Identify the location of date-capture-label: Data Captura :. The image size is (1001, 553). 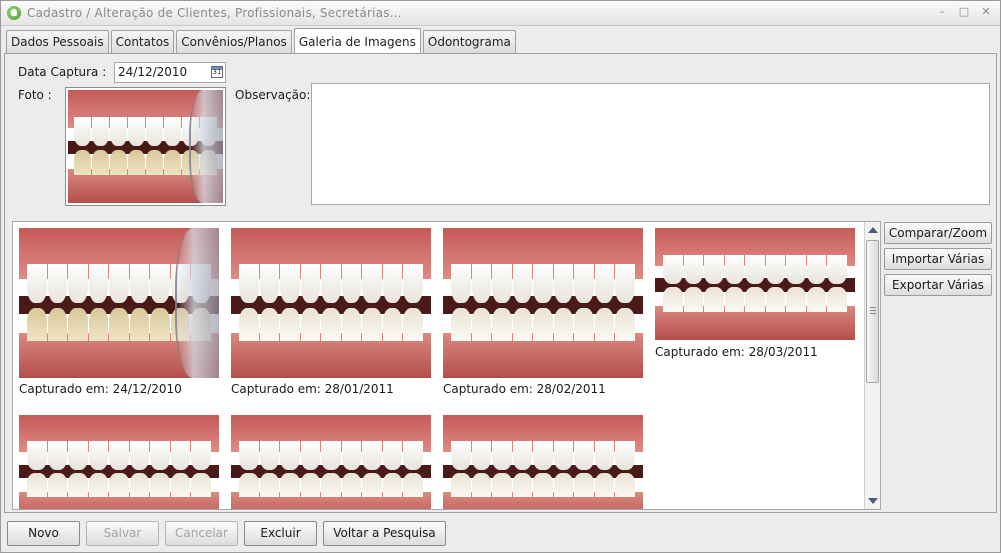
(62, 72).